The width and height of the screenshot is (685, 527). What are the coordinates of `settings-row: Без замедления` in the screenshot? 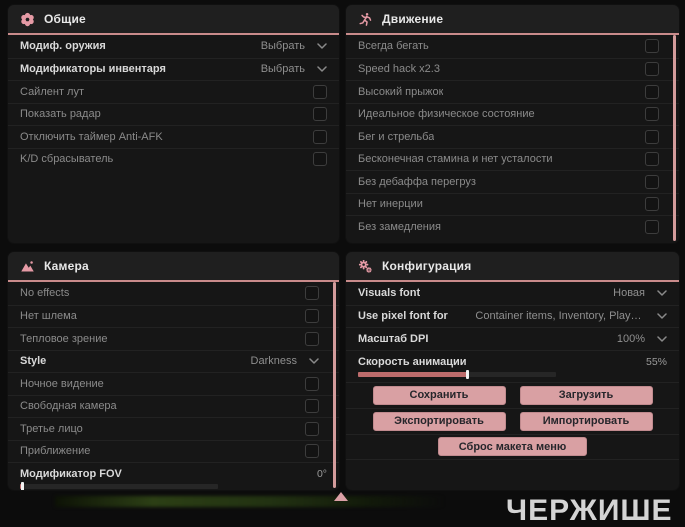 It's located at (512, 226).